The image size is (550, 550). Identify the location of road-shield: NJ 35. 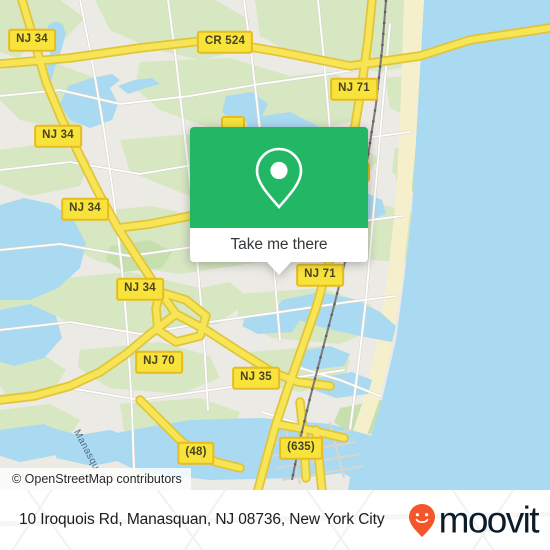
(256, 378).